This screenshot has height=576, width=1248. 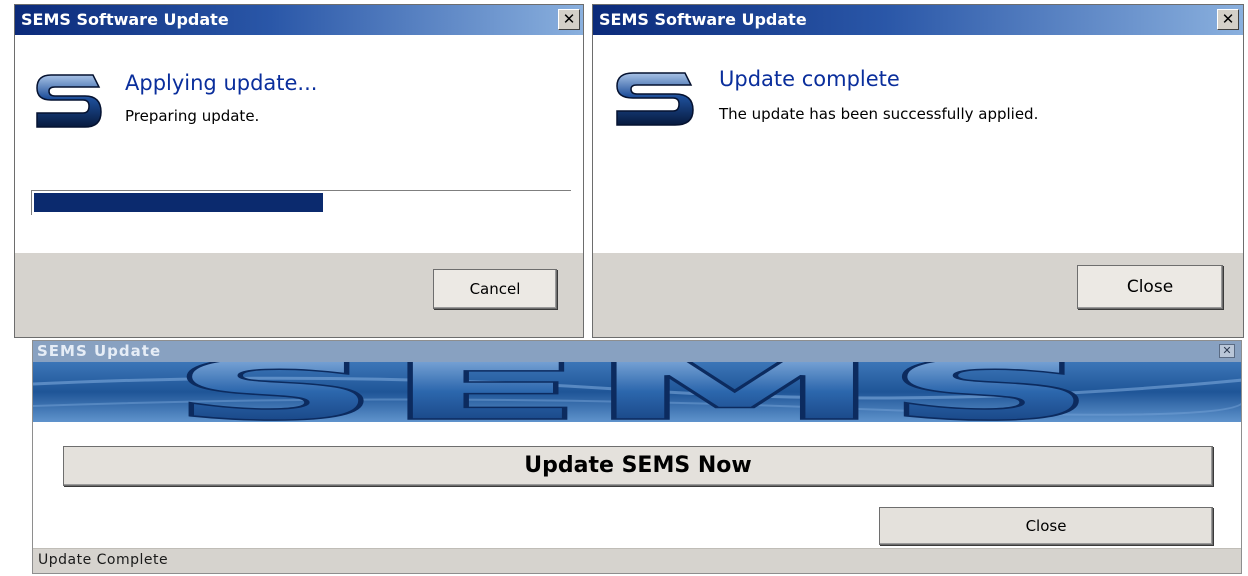 What do you see at coordinates (809, 79) in the screenshot?
I see `status-heading: Update complete` at bounding box center [809, 79].